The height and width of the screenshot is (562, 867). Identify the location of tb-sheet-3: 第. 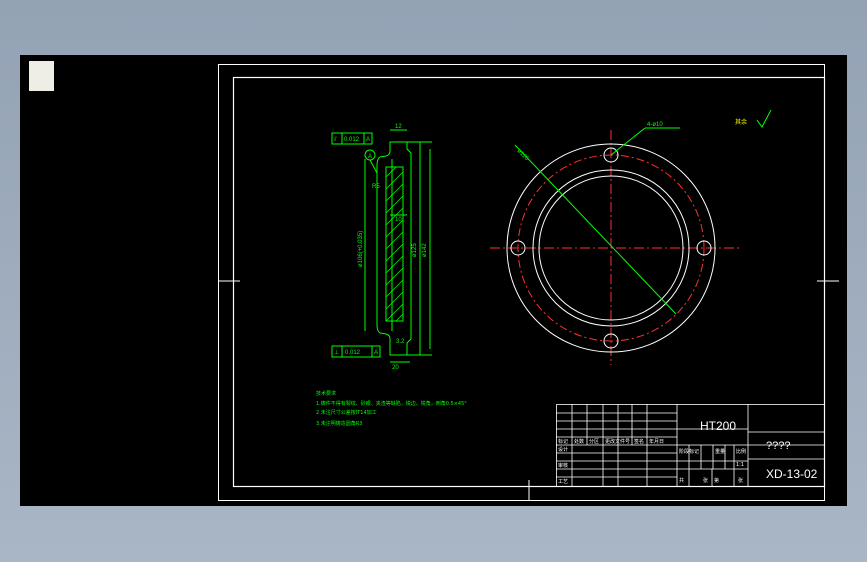
(716, 480).